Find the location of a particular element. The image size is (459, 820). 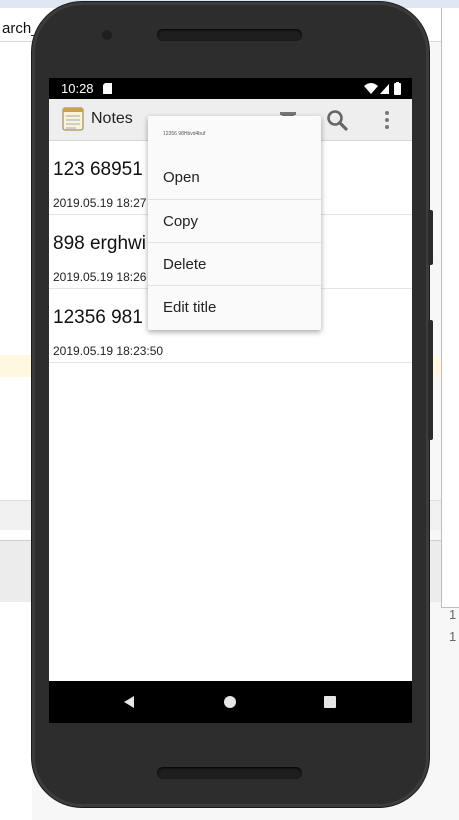

status-indicators-icon is located at coordinates (382, 88).